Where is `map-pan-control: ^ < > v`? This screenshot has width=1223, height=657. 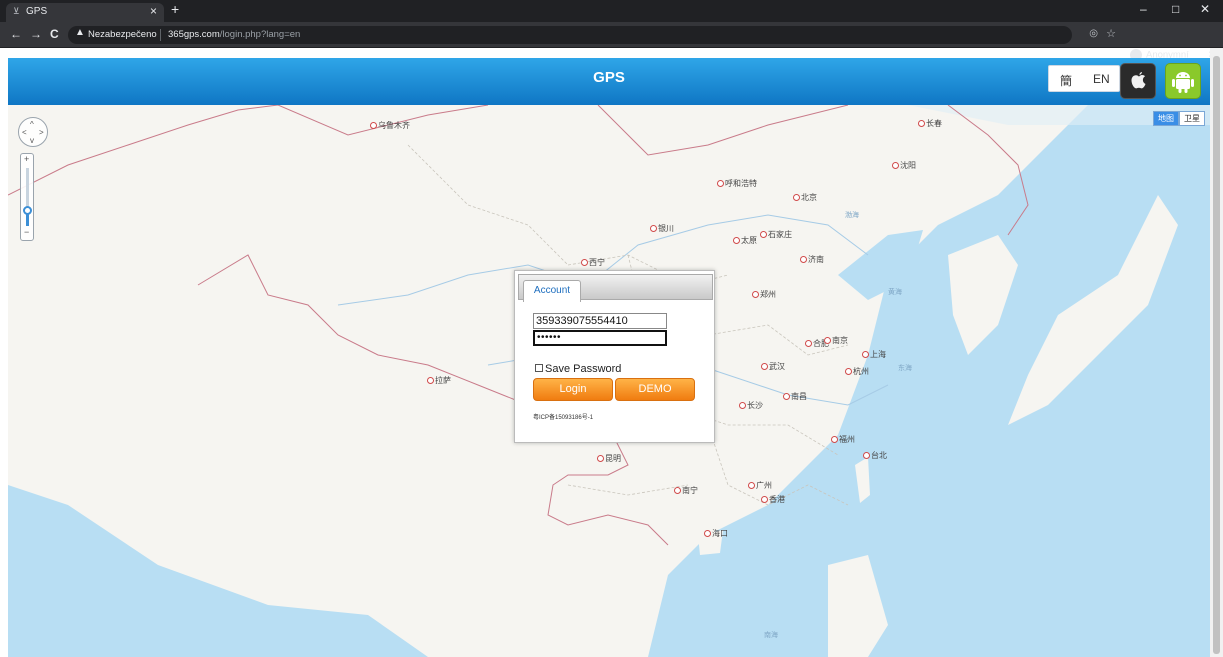
map-pan-control: ^ < > v is located at coordinates (33, 132).